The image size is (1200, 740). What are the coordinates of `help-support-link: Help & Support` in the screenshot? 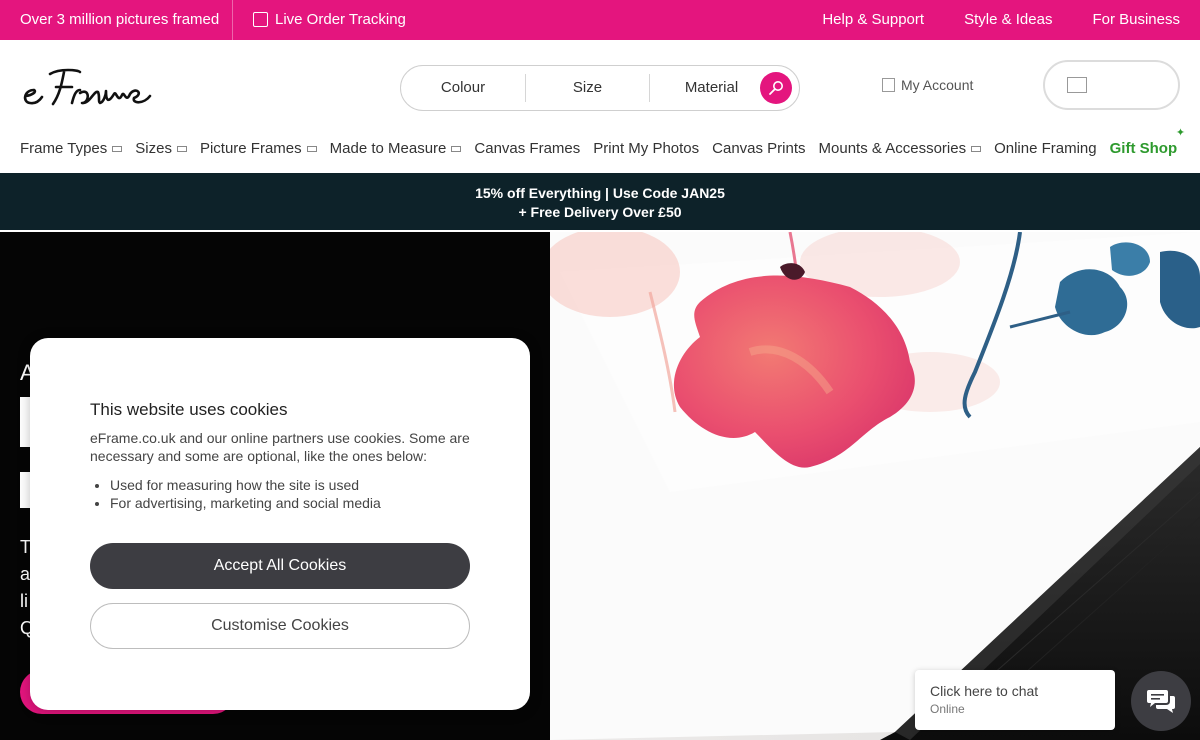 It's located at (873, 19).